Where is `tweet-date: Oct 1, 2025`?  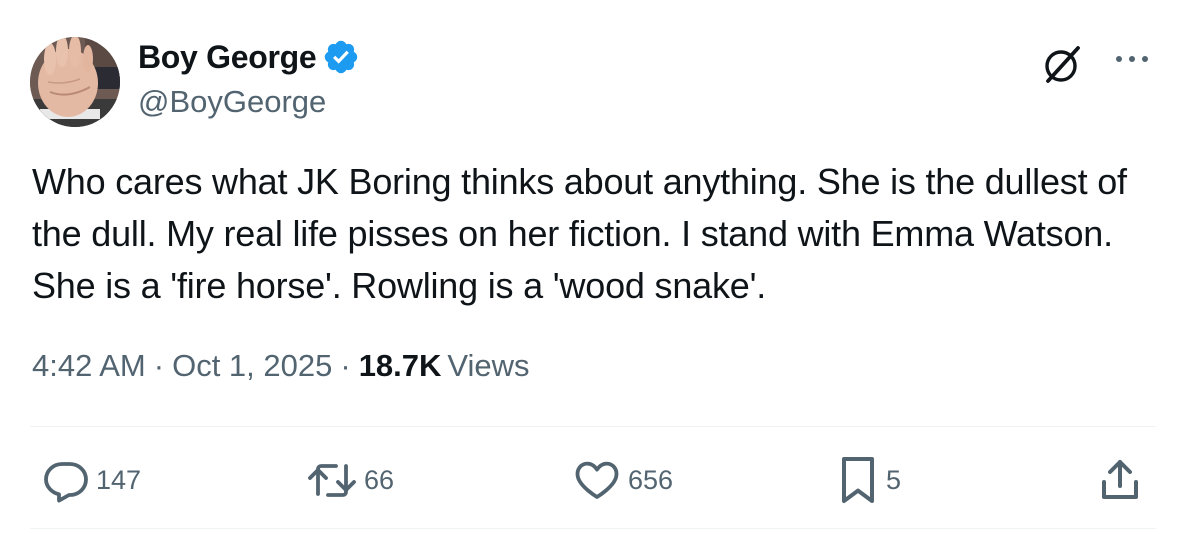 tweet-date: Oct 1, 2025 is located at coordinates (252, 365).